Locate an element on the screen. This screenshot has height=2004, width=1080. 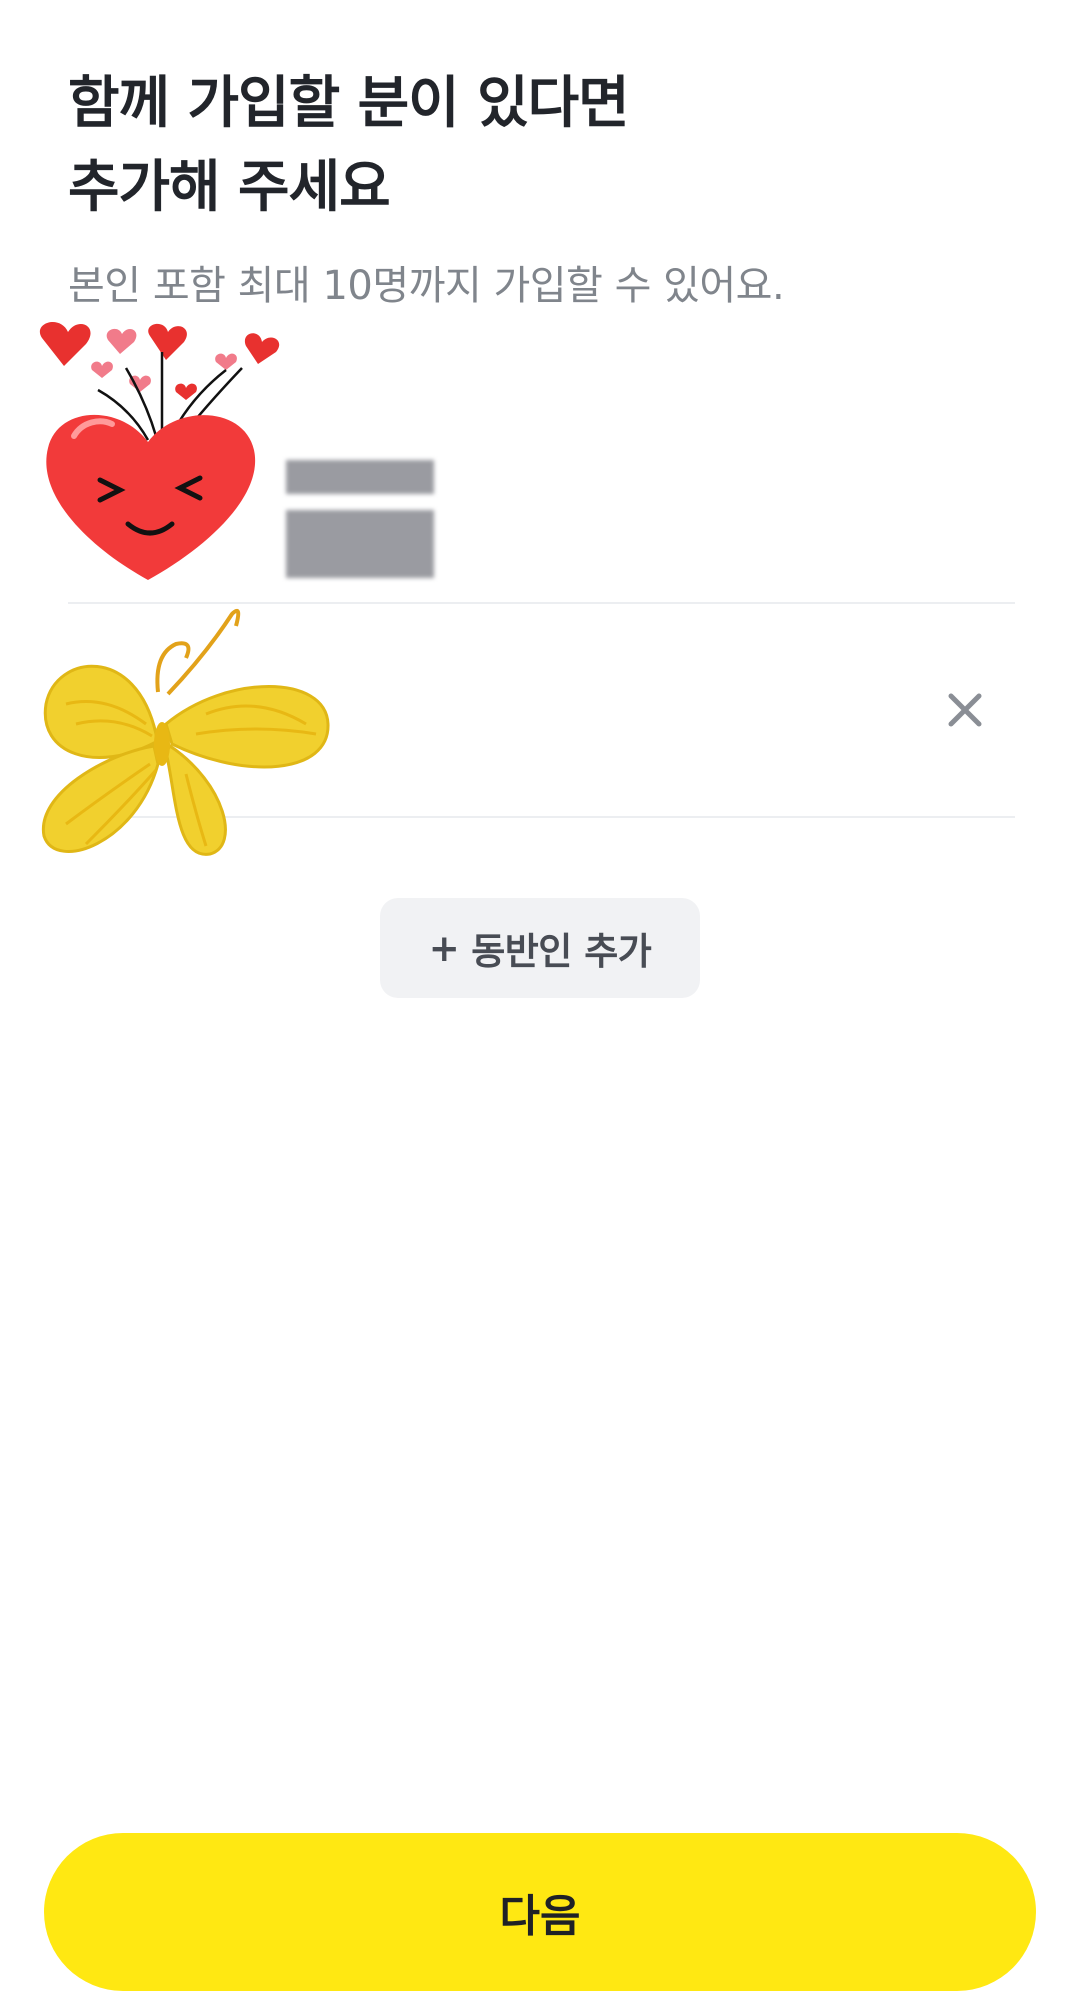
page-subtitle: 본인 포함 최대 10명까지 가입할 수 있어요. is located at coordinates (426, 286).